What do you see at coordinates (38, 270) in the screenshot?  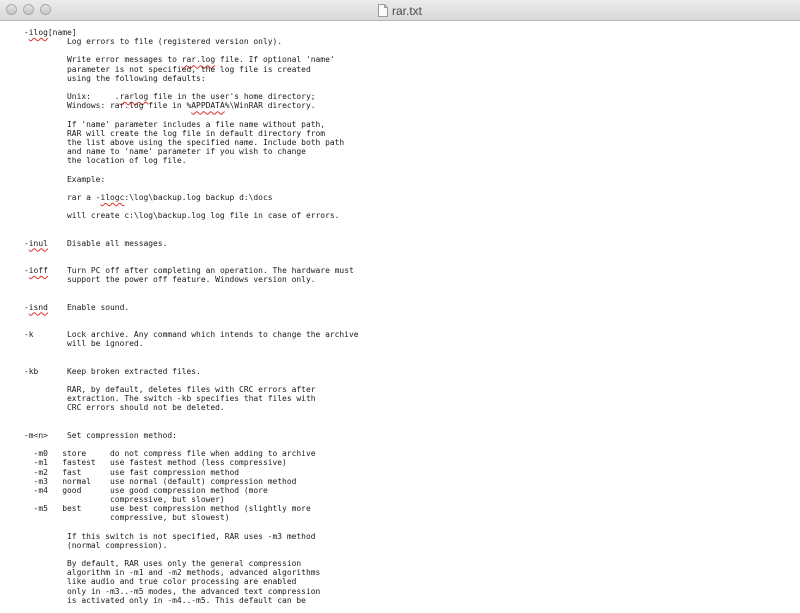 I see `misspelled-word: ioff` at bounding box center [38, 270].